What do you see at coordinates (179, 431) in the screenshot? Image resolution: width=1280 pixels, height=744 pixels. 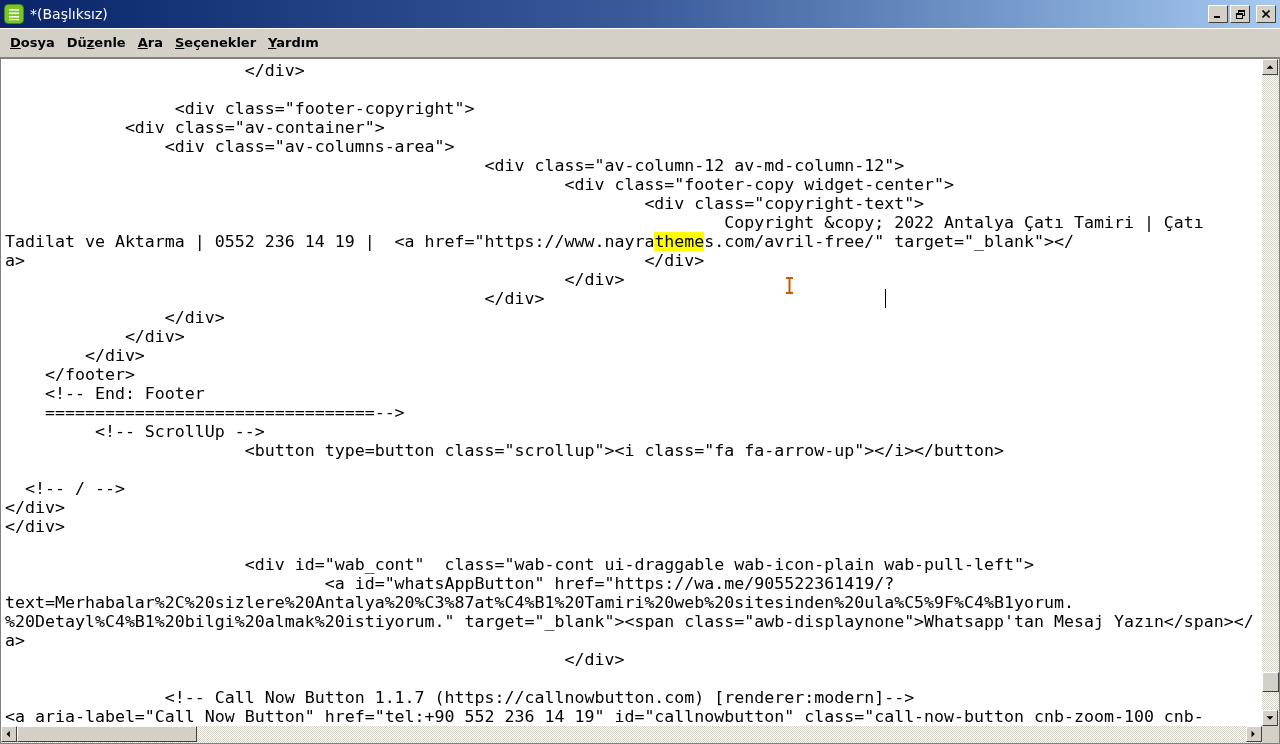 I see `code-line: <!-- ScrollUp -->` at bounding box center [179, 431].